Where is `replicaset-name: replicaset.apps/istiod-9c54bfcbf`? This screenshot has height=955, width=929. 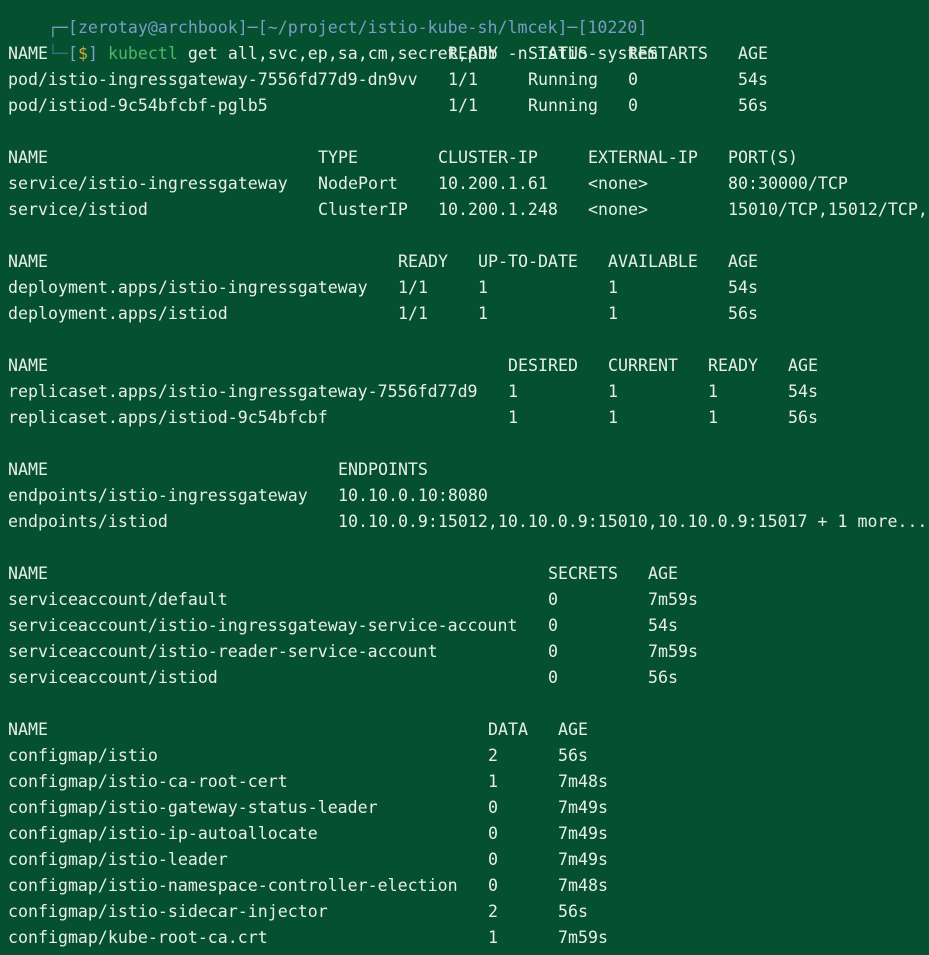 replicaset-name: replicaset.apps/istiod-9c54bfcbf is located at coordinates (168, 417).